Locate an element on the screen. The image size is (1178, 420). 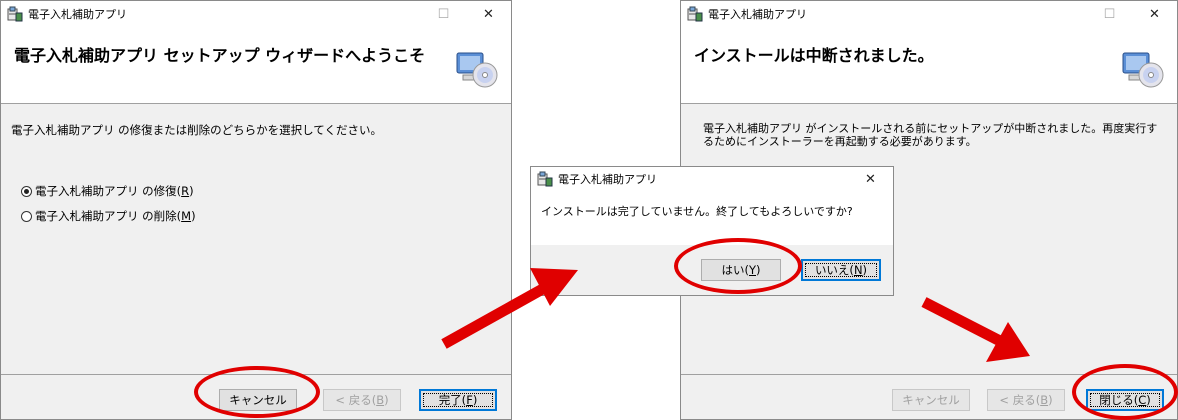
dialog-message: インストールは完了していません。終了してもよろしいですか? is located at coordinates (697, 211).